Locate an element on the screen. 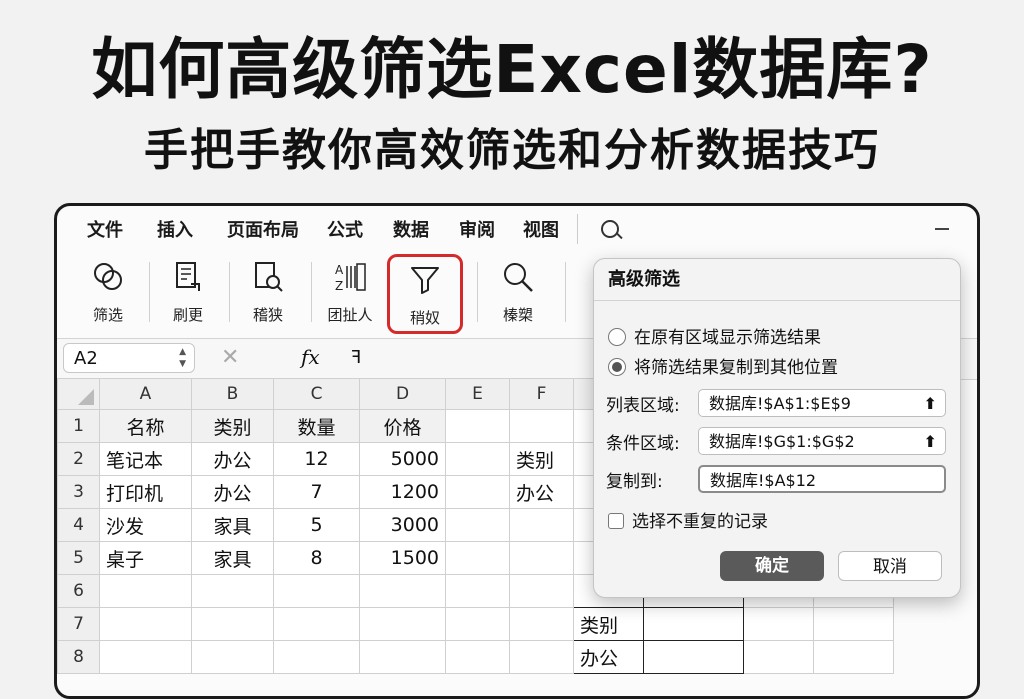 This screenshot has height=699, width=1024. row-header: 7 is located at coordinates (78, 624).